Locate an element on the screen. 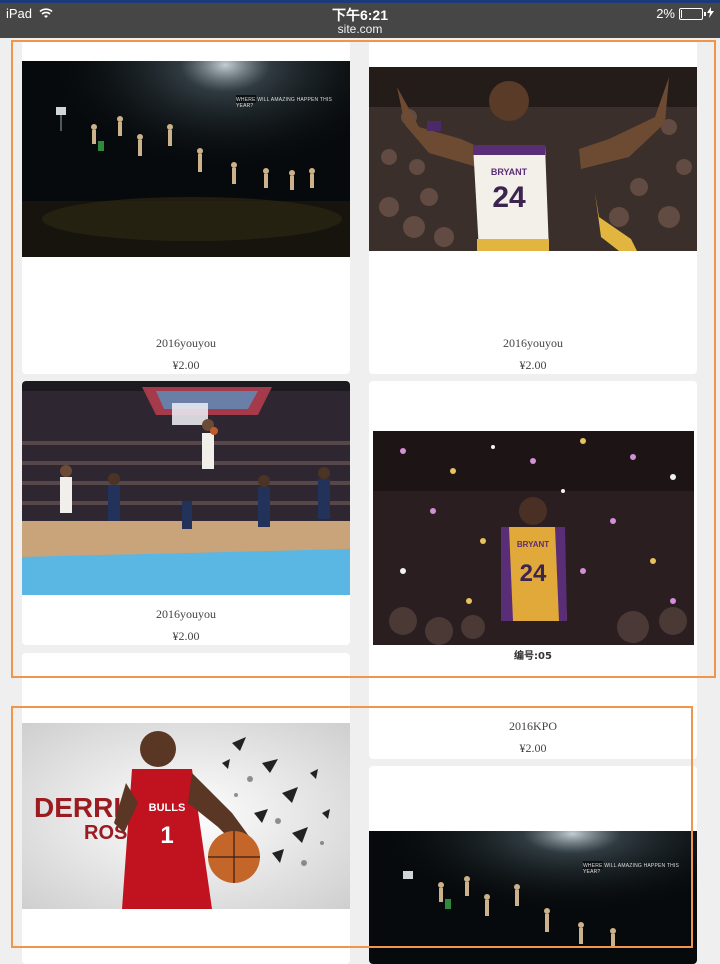 This screenshot has height=964, width=720. product-name: 2016KPO is located at coordinates (532, 726).